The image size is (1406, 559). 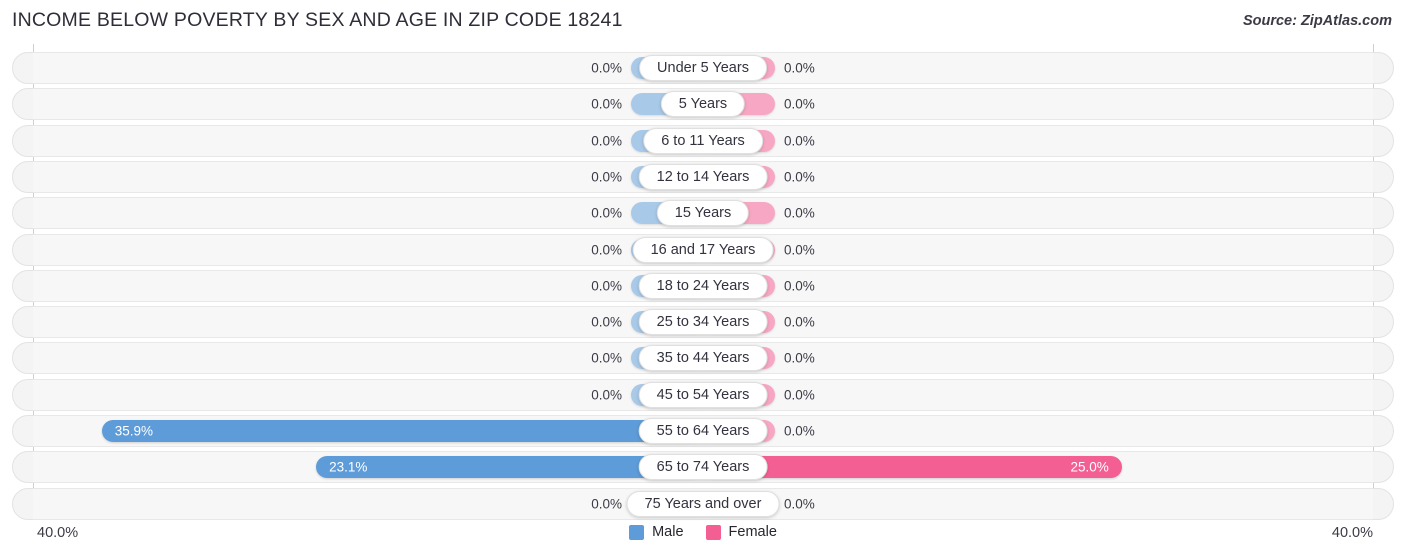 I want to click on category-label: 12 to 14 Years, so click(x=703, y=176).